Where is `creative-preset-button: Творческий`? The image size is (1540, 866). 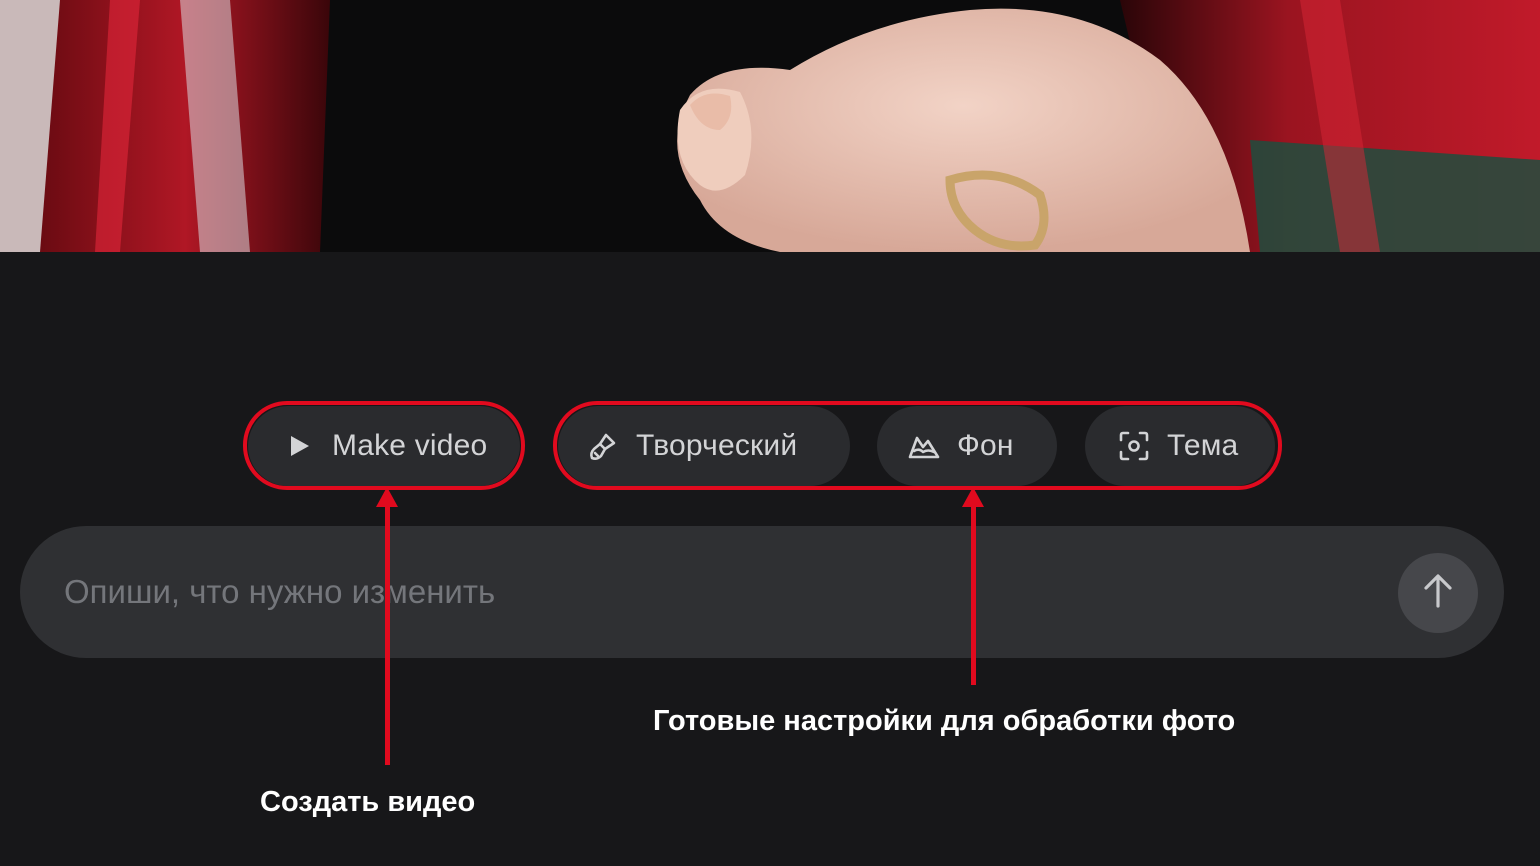 creative-preset-button: Творческий is located at coordinates (704, 446).